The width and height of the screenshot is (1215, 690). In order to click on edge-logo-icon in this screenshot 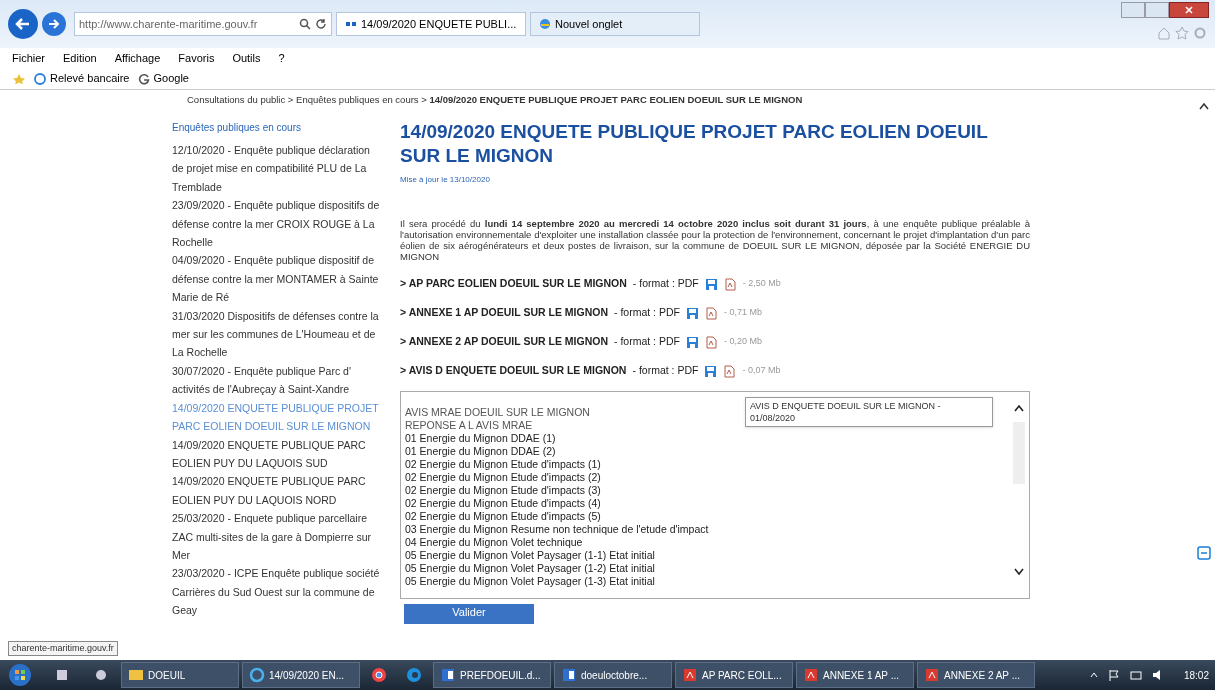, I will do `click(414, 675)`.